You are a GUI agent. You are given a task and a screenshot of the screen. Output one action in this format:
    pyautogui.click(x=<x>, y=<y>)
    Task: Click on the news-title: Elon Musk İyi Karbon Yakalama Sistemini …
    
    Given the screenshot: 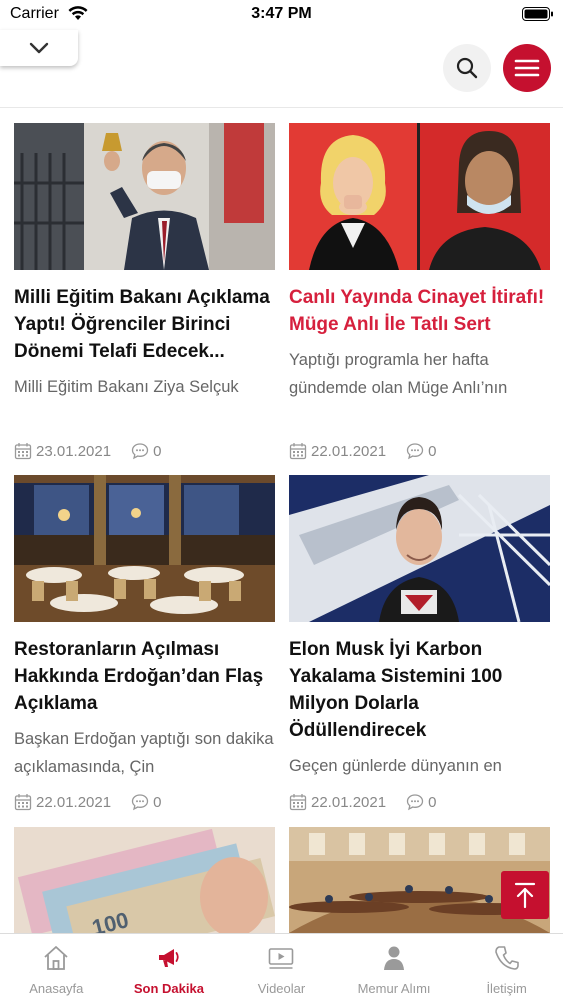 What is the action you would take?
    pyautogui.click(x=419, y=690)
    